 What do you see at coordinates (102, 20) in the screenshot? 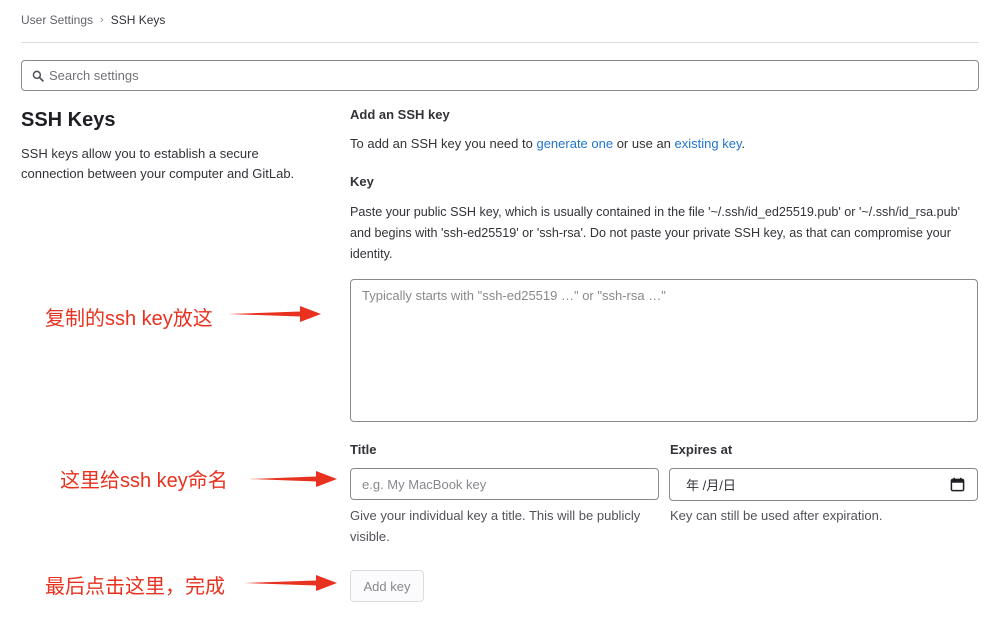
I see `chevron-right-icon: ›` at bounding box center [102, 20].